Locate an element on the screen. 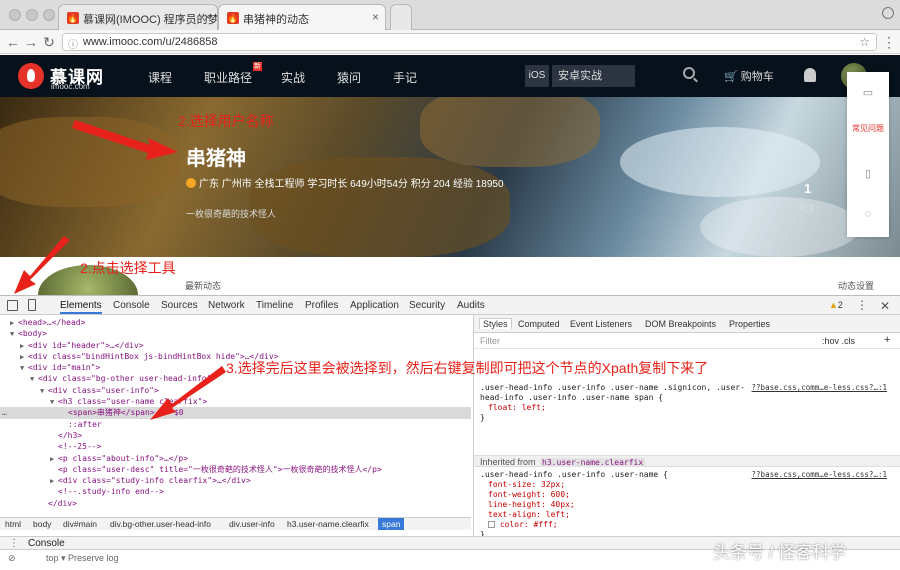 Image resolution: width=900 pixels, height=570 pixels. crumb-div-main: div#main is located at coordinates (80, 524).